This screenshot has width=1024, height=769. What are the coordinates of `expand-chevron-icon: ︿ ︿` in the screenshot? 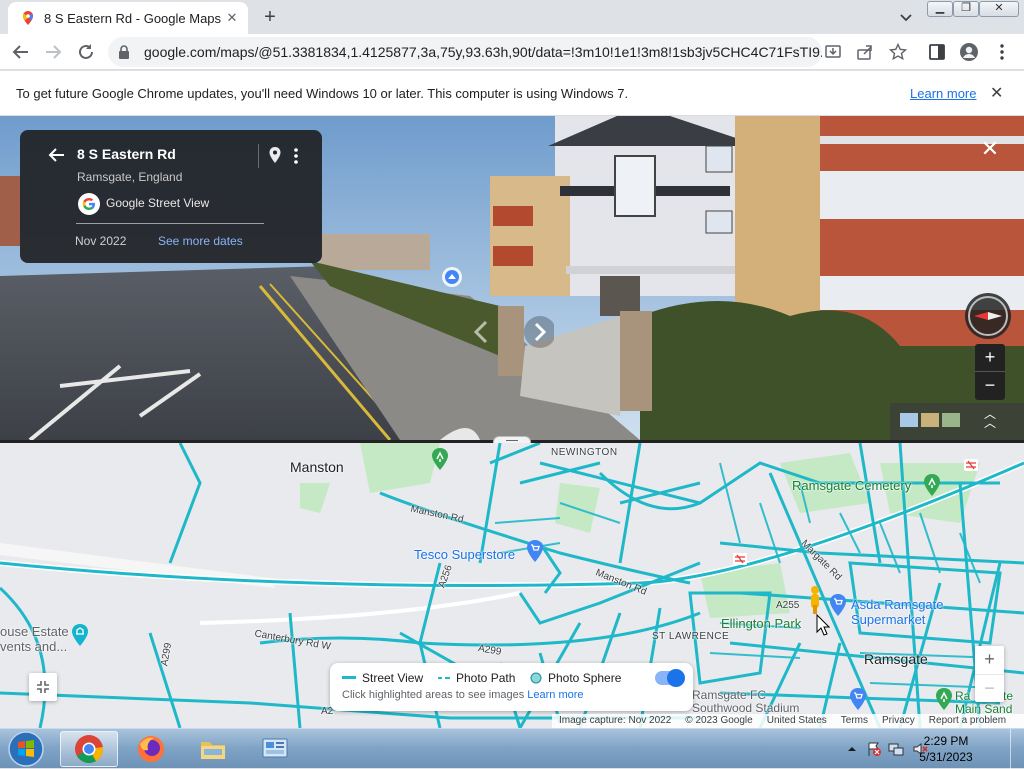 It's located at (990, 418).